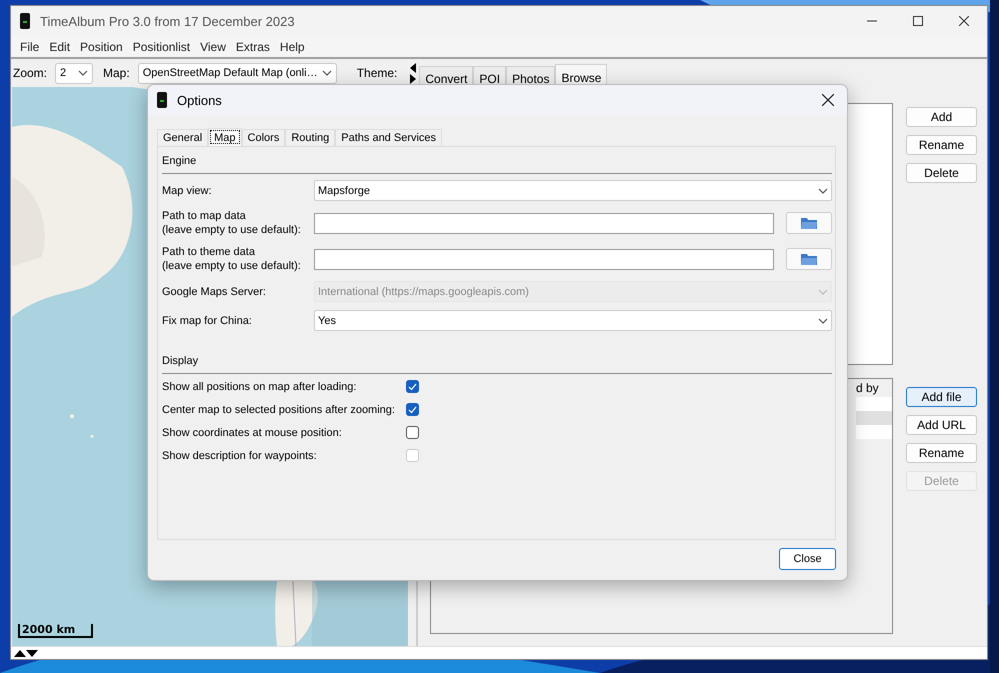  Describe the element at coordinates (200, 100) in the screenshot. I see `dialog-title: Options` at that location.